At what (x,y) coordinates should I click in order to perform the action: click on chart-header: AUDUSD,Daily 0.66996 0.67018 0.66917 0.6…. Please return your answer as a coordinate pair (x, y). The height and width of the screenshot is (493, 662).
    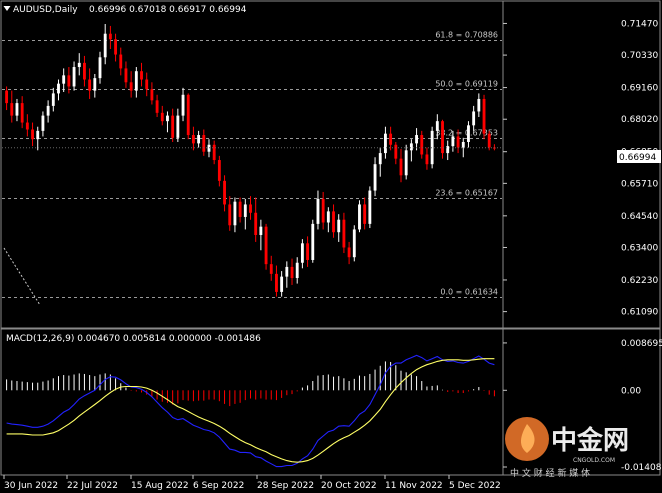
    Looking at the image, I should click on (125, 10).